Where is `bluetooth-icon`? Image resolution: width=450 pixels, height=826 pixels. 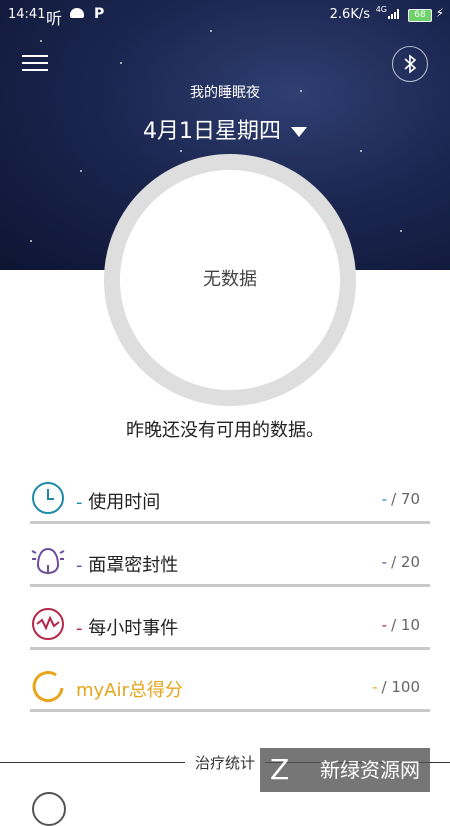
bluetooth-icon is located at coordinates (410, 64).